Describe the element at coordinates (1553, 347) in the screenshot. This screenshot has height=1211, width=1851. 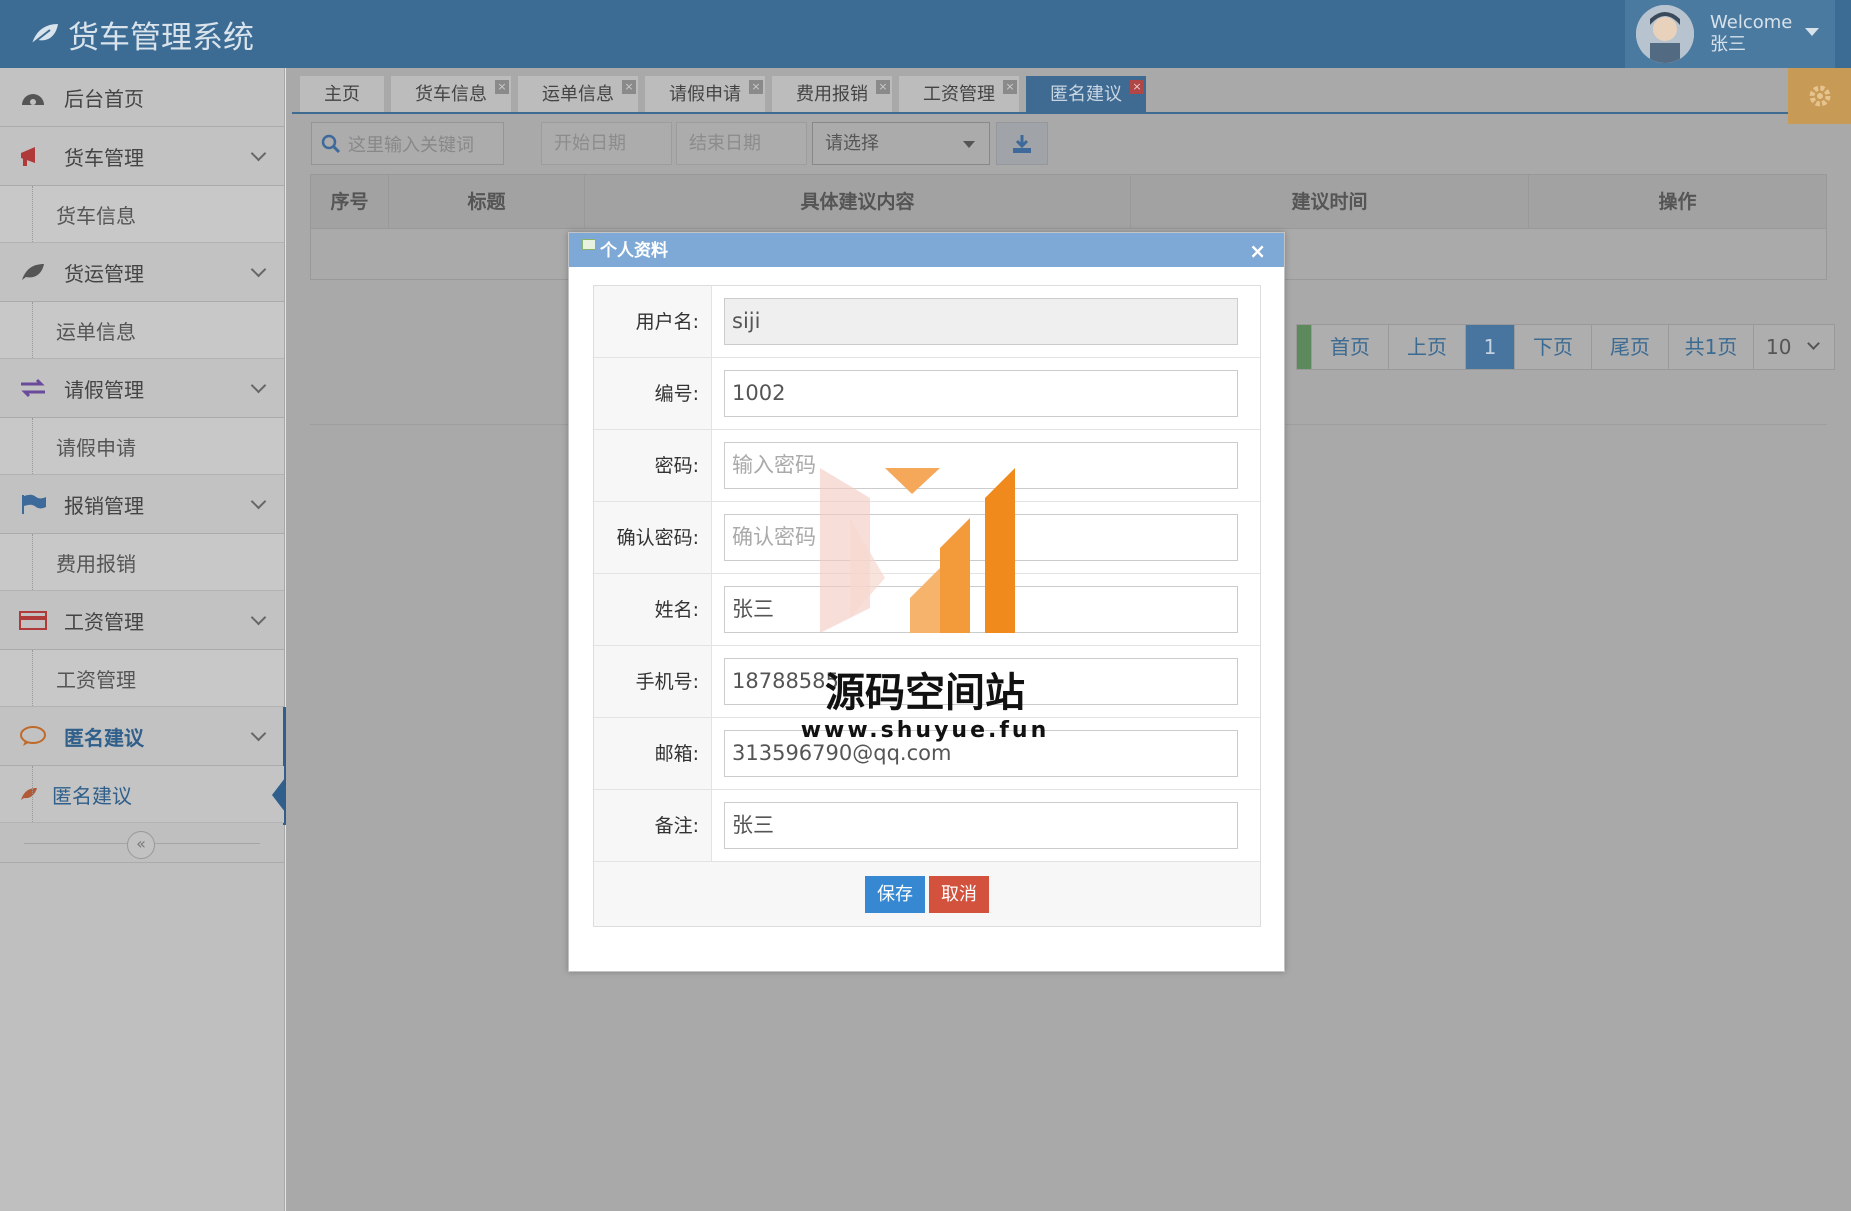
I see `next-page-button: 下页` at that location.